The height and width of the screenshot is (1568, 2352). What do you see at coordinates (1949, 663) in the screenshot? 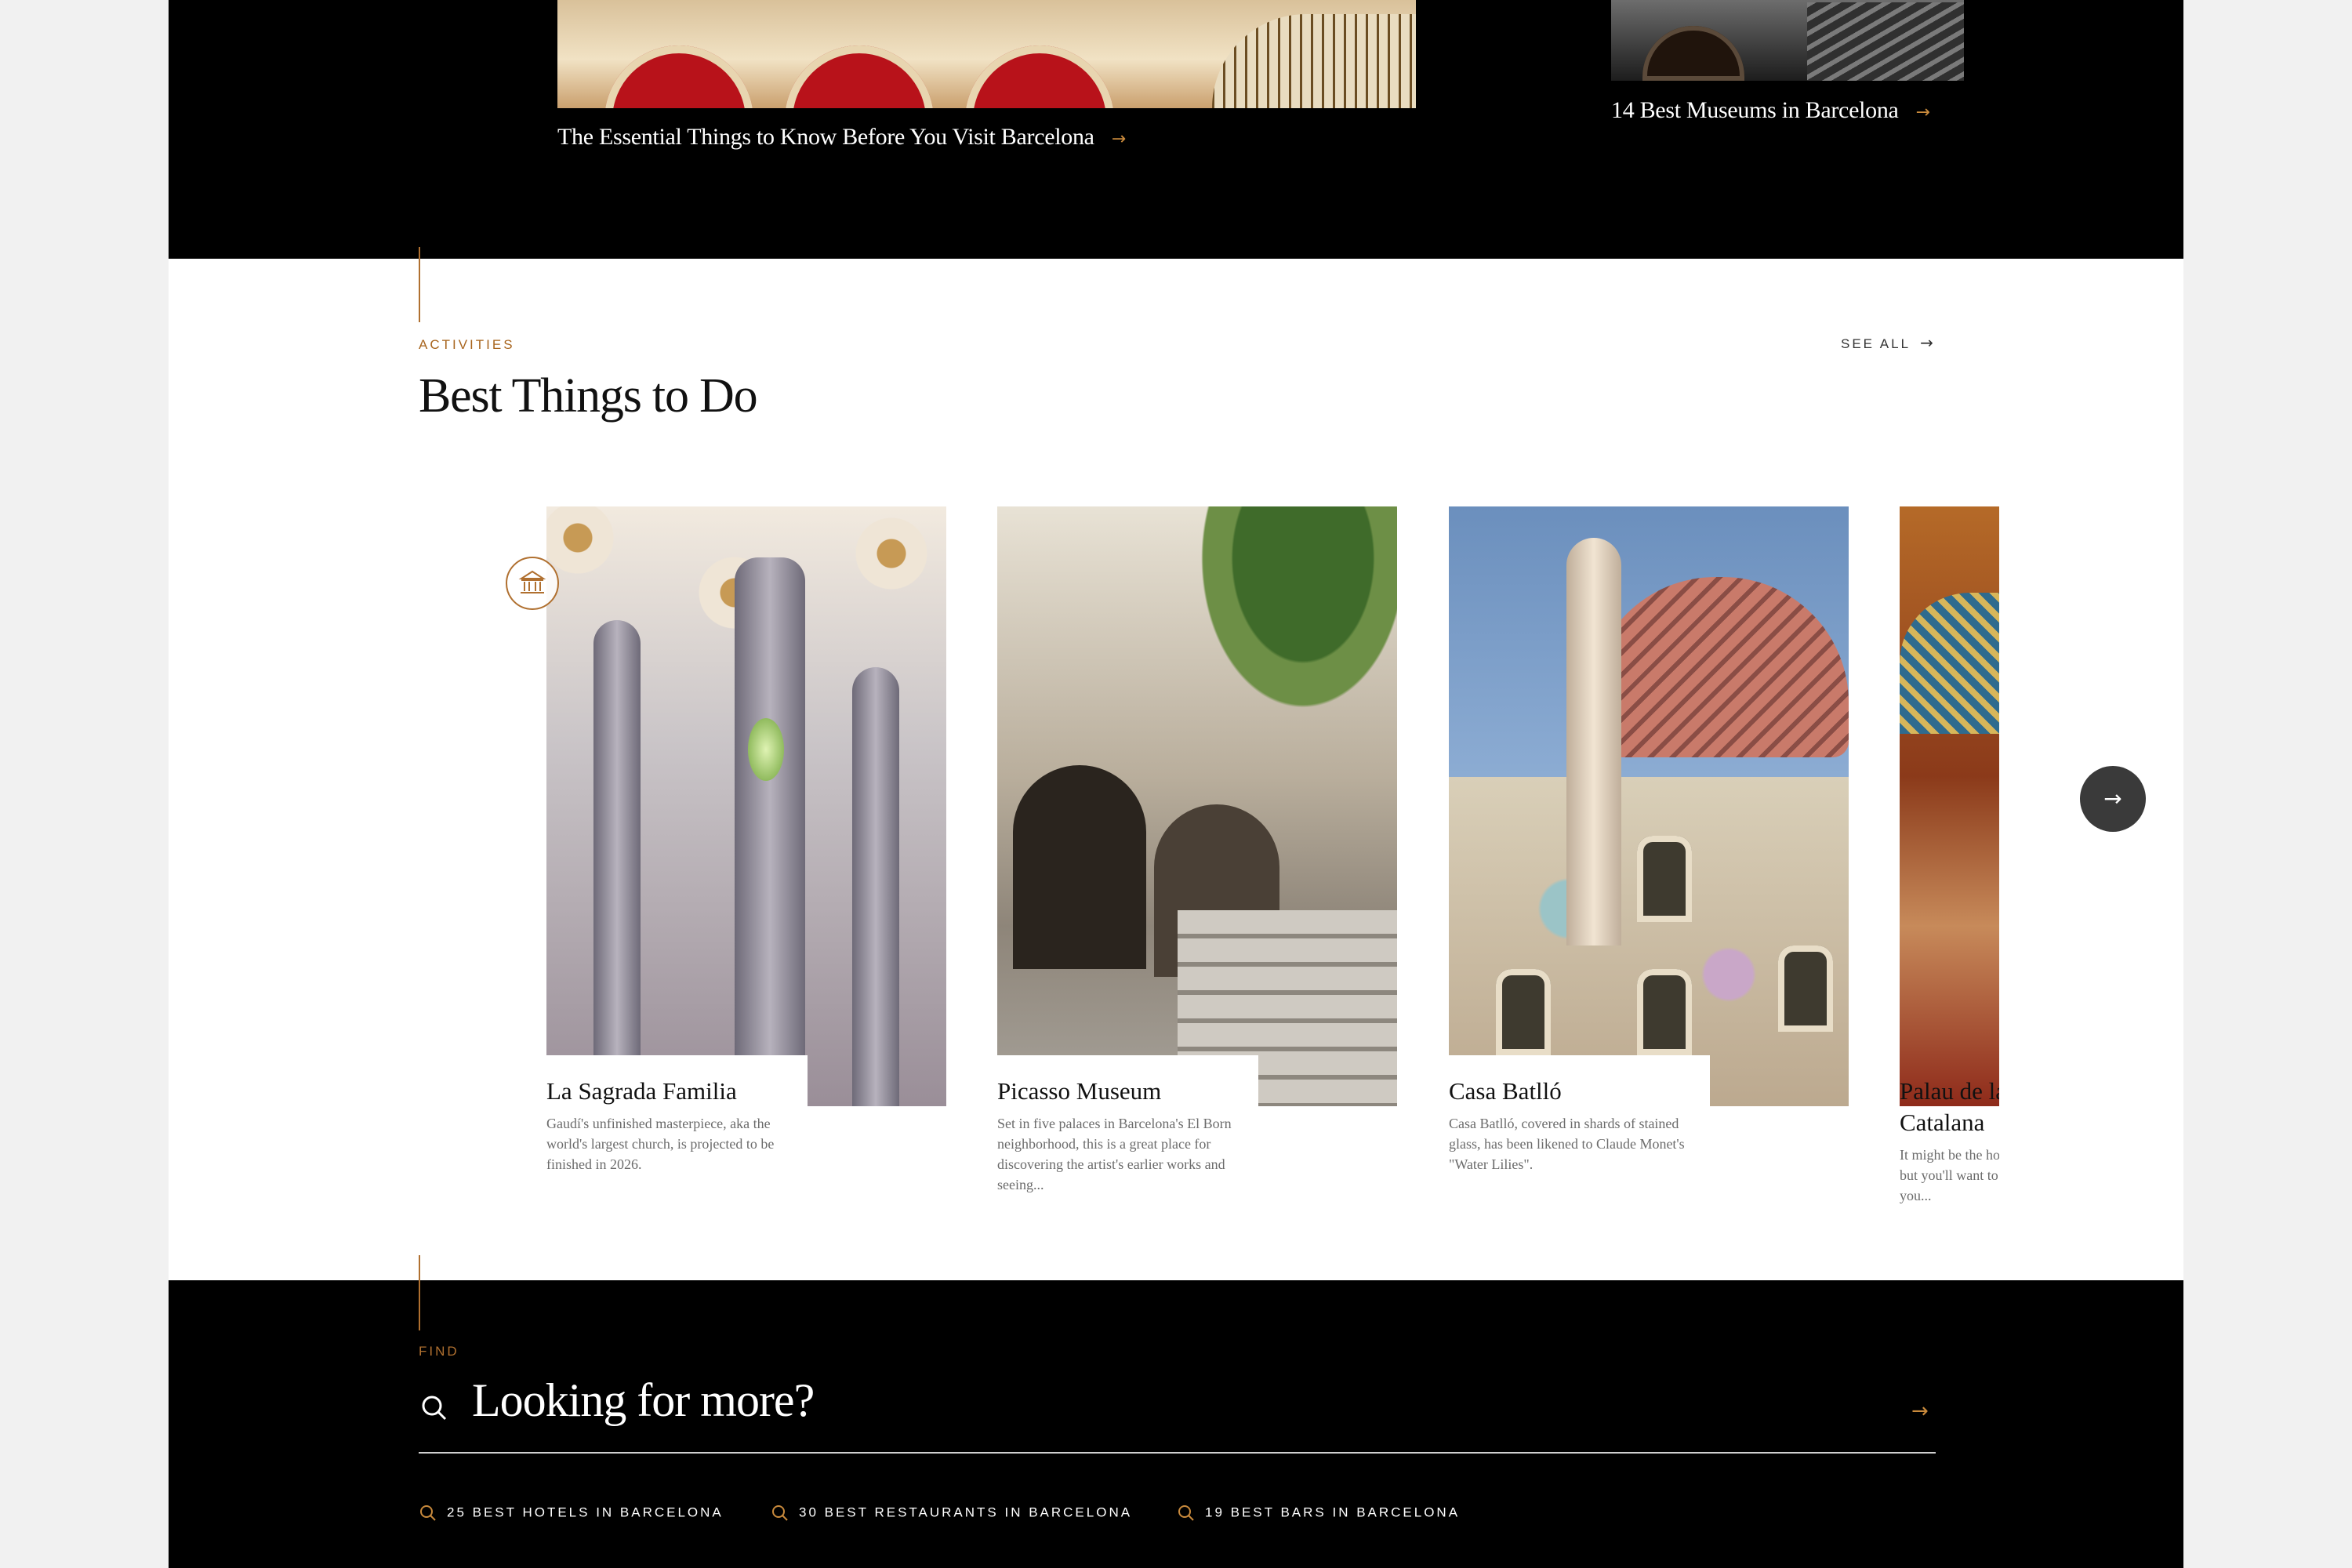
I see `dome-shape` at bounding box center [1949, 663].